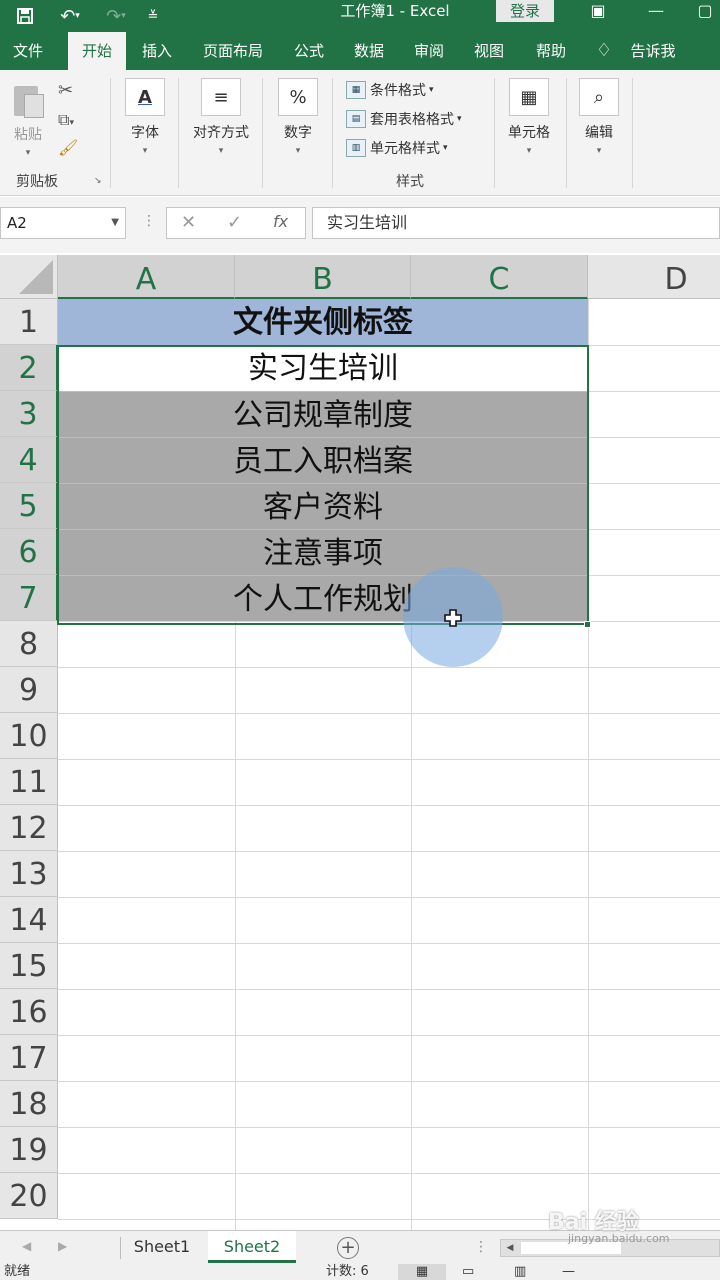  Describe the element at coordinates (26, 1246) in the screenshot. I see `sheet-prev-icon: ◀` at that location.